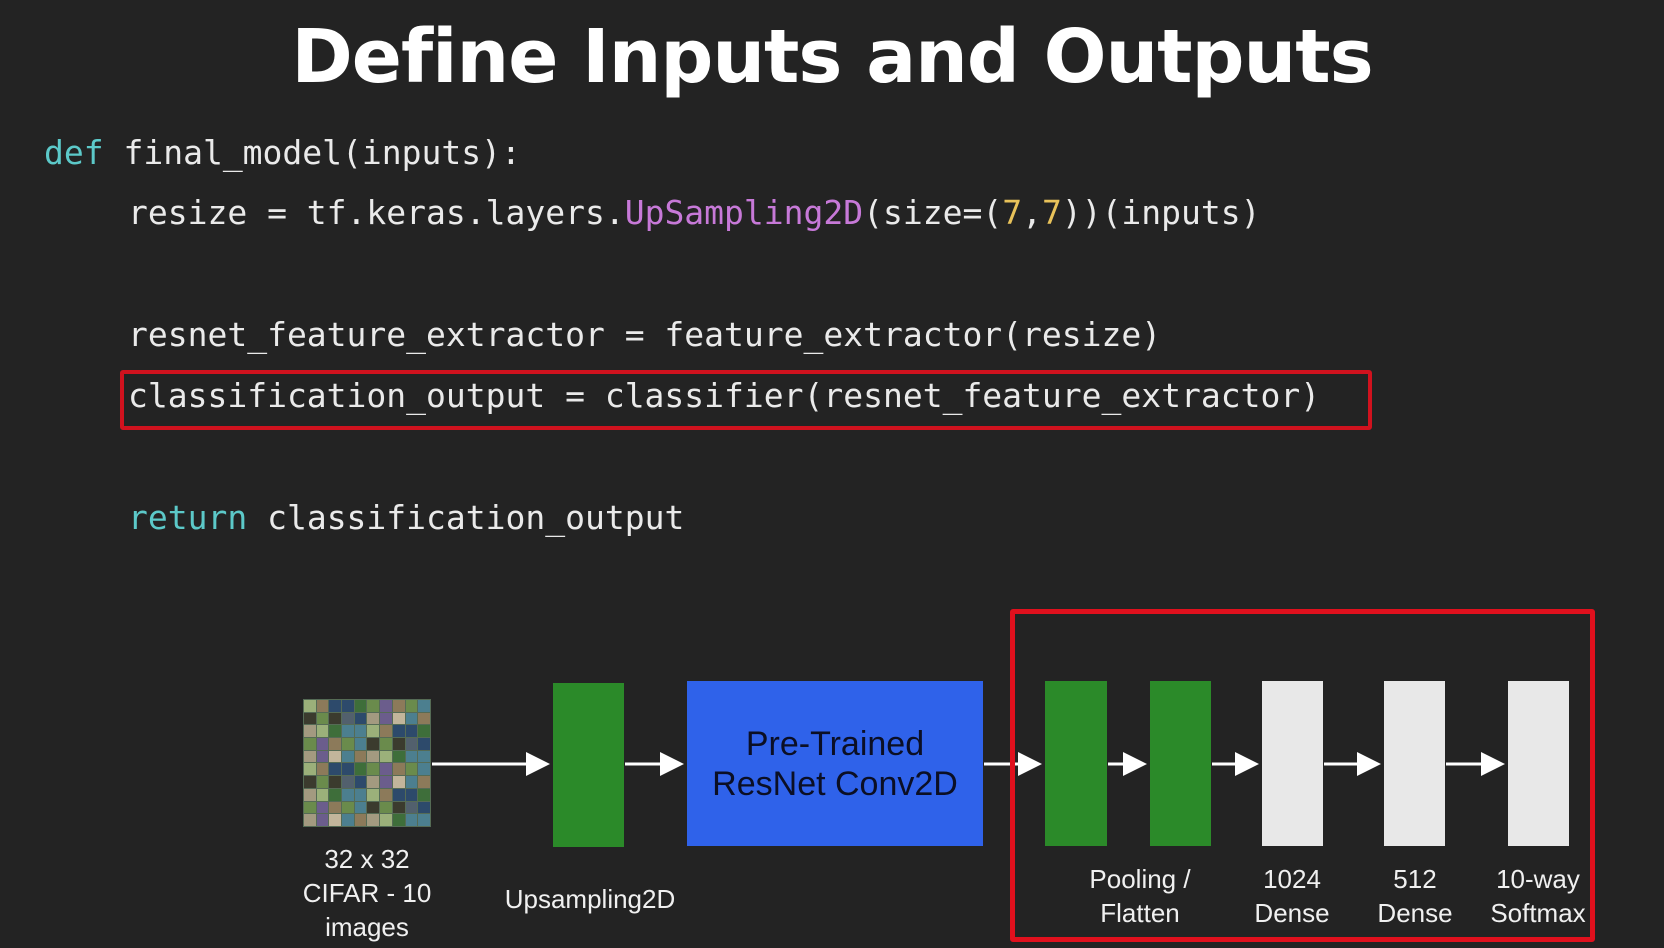 This screenshot has height=948, width=1664. What do you see at coordinates (1538, 896) in the screenshot?
I see `softmax-label: 10-way Softmax` at bounding box center [1538, 896].